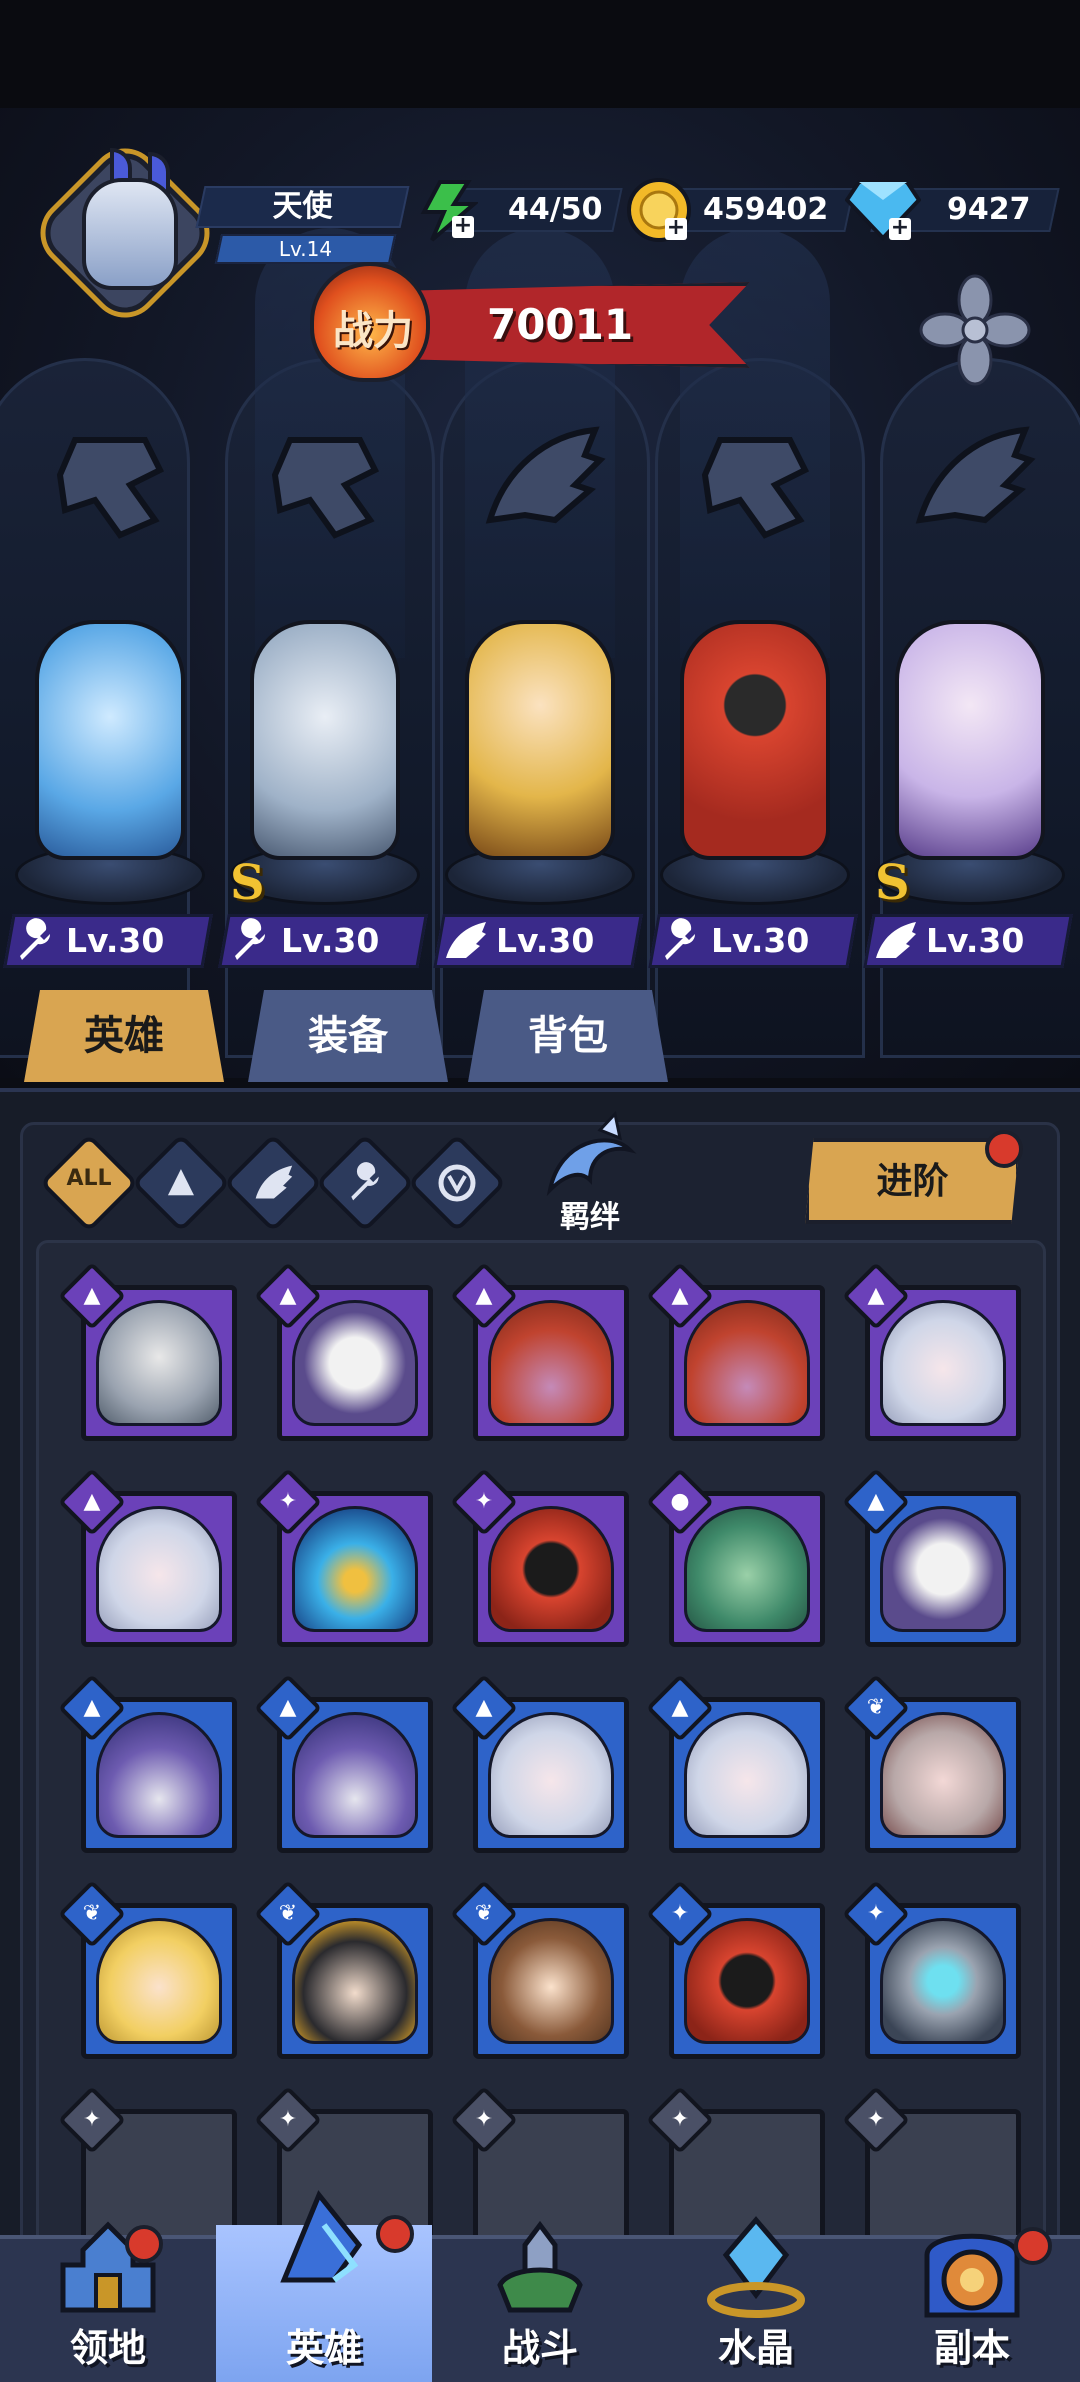  What do you see at coordinates (568, 1036) in the screenshot?
I see `tab-backpack: 背包` at bounding box center [568, 1036].